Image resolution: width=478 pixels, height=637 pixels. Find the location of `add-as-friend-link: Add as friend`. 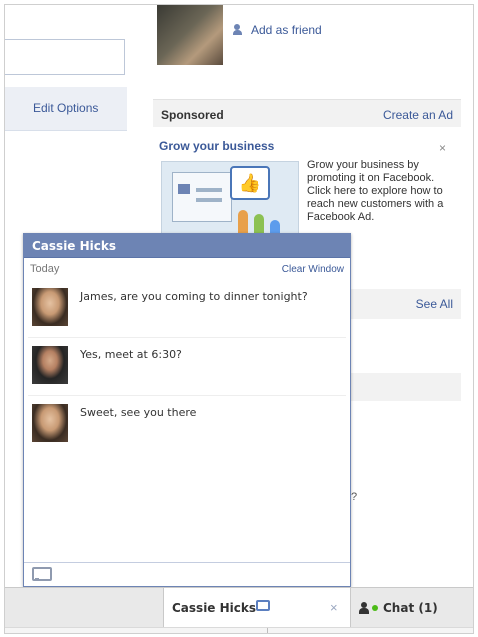

add-as-friend-link: Add as friend is located at coordinates (277, 30).